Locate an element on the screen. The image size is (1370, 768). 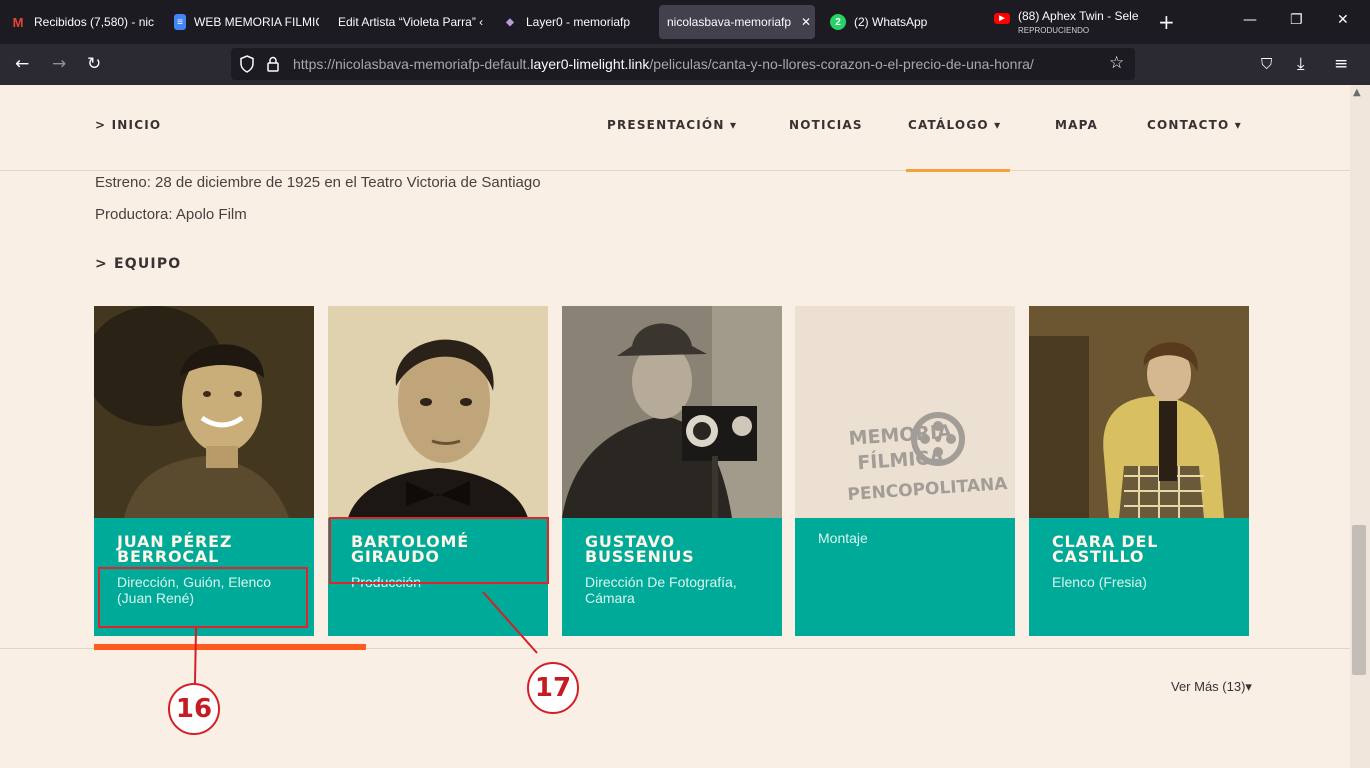
close-window-button: ✕ is located at coordinates (1343, 20).